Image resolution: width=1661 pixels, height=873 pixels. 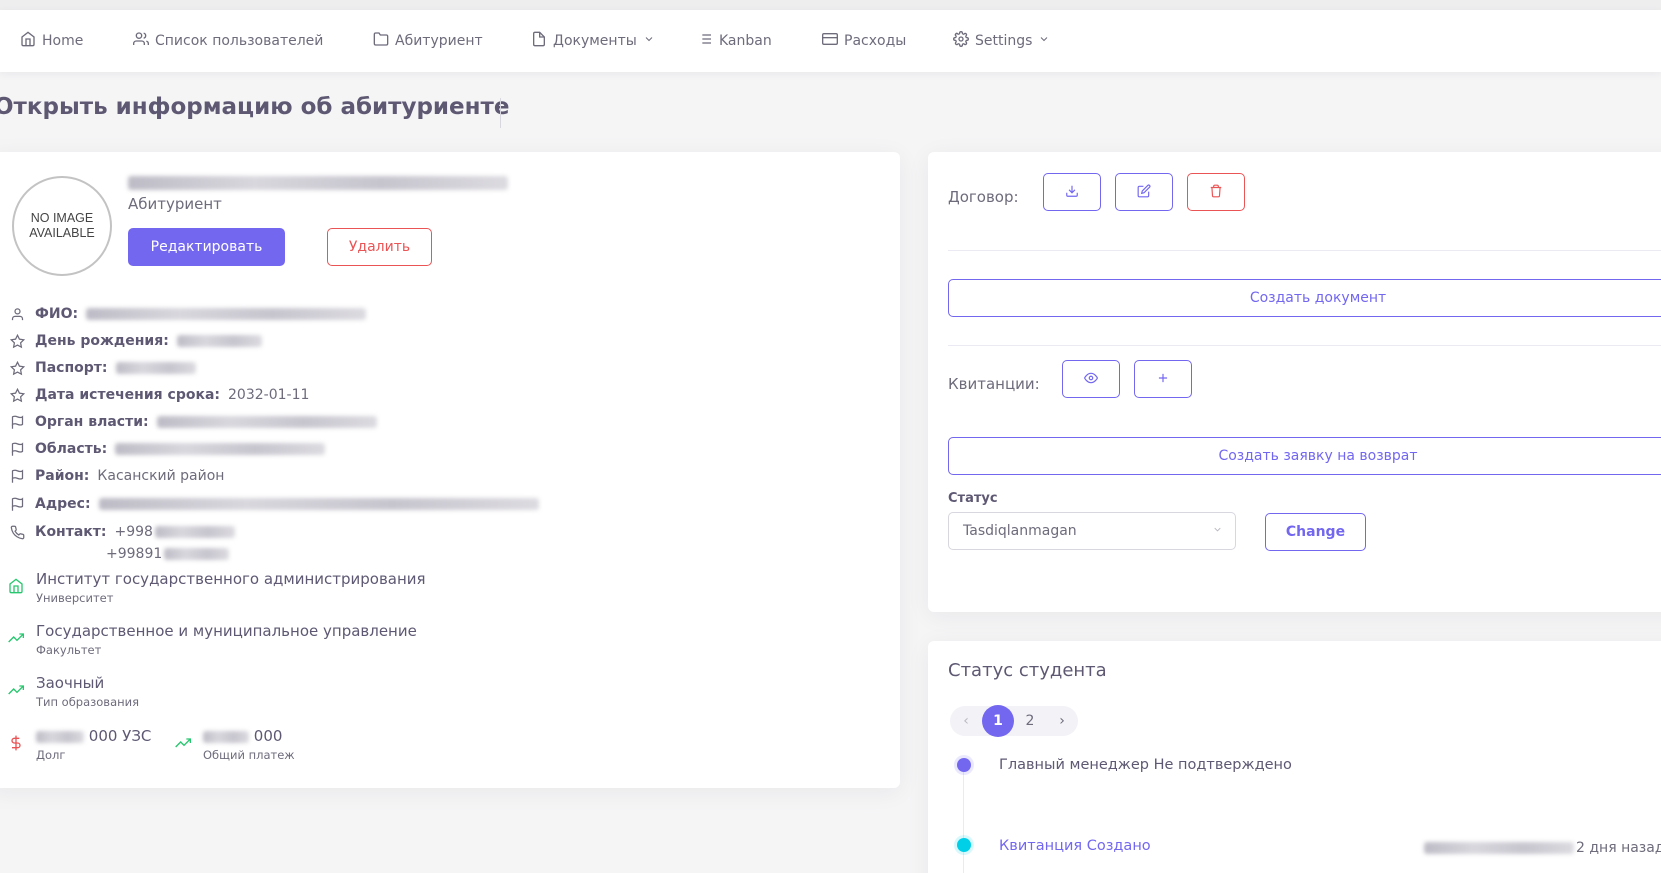 I want to click on applicant-role: Абитуриент, so click(x=175, y=204).